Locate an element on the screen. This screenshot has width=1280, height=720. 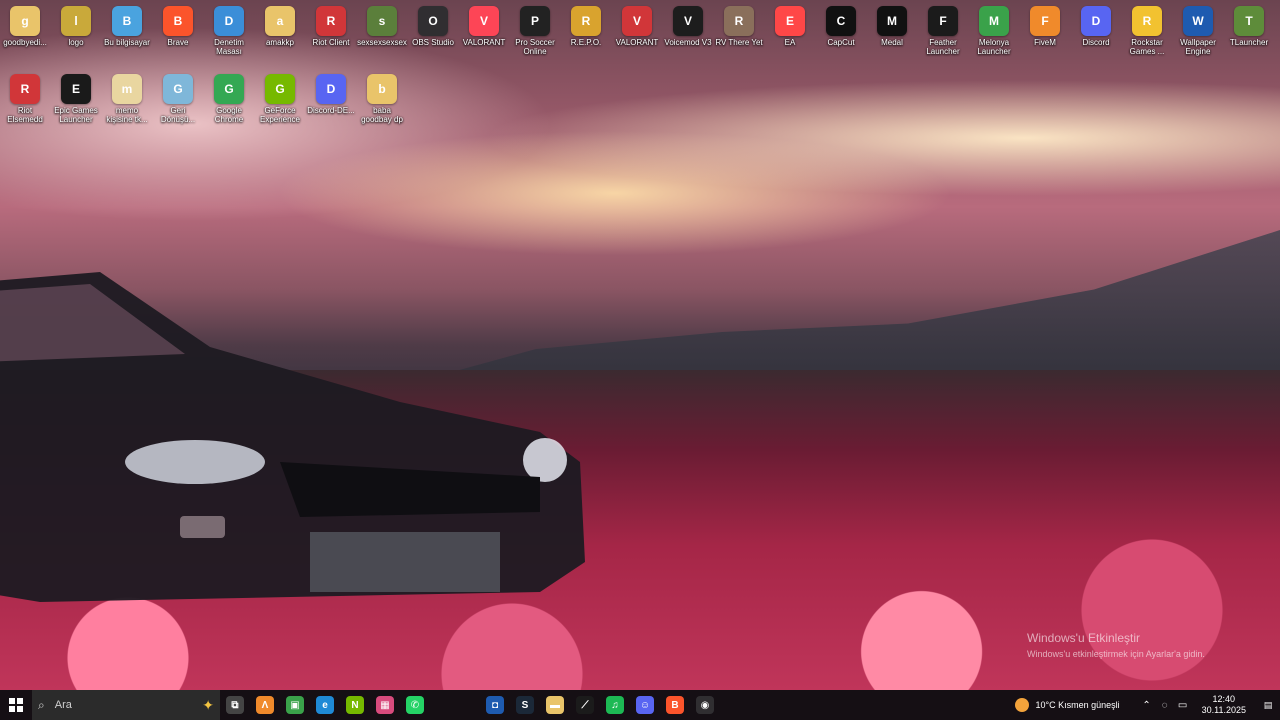
discord-icon: ☺ is located at coordinates (645, 705).